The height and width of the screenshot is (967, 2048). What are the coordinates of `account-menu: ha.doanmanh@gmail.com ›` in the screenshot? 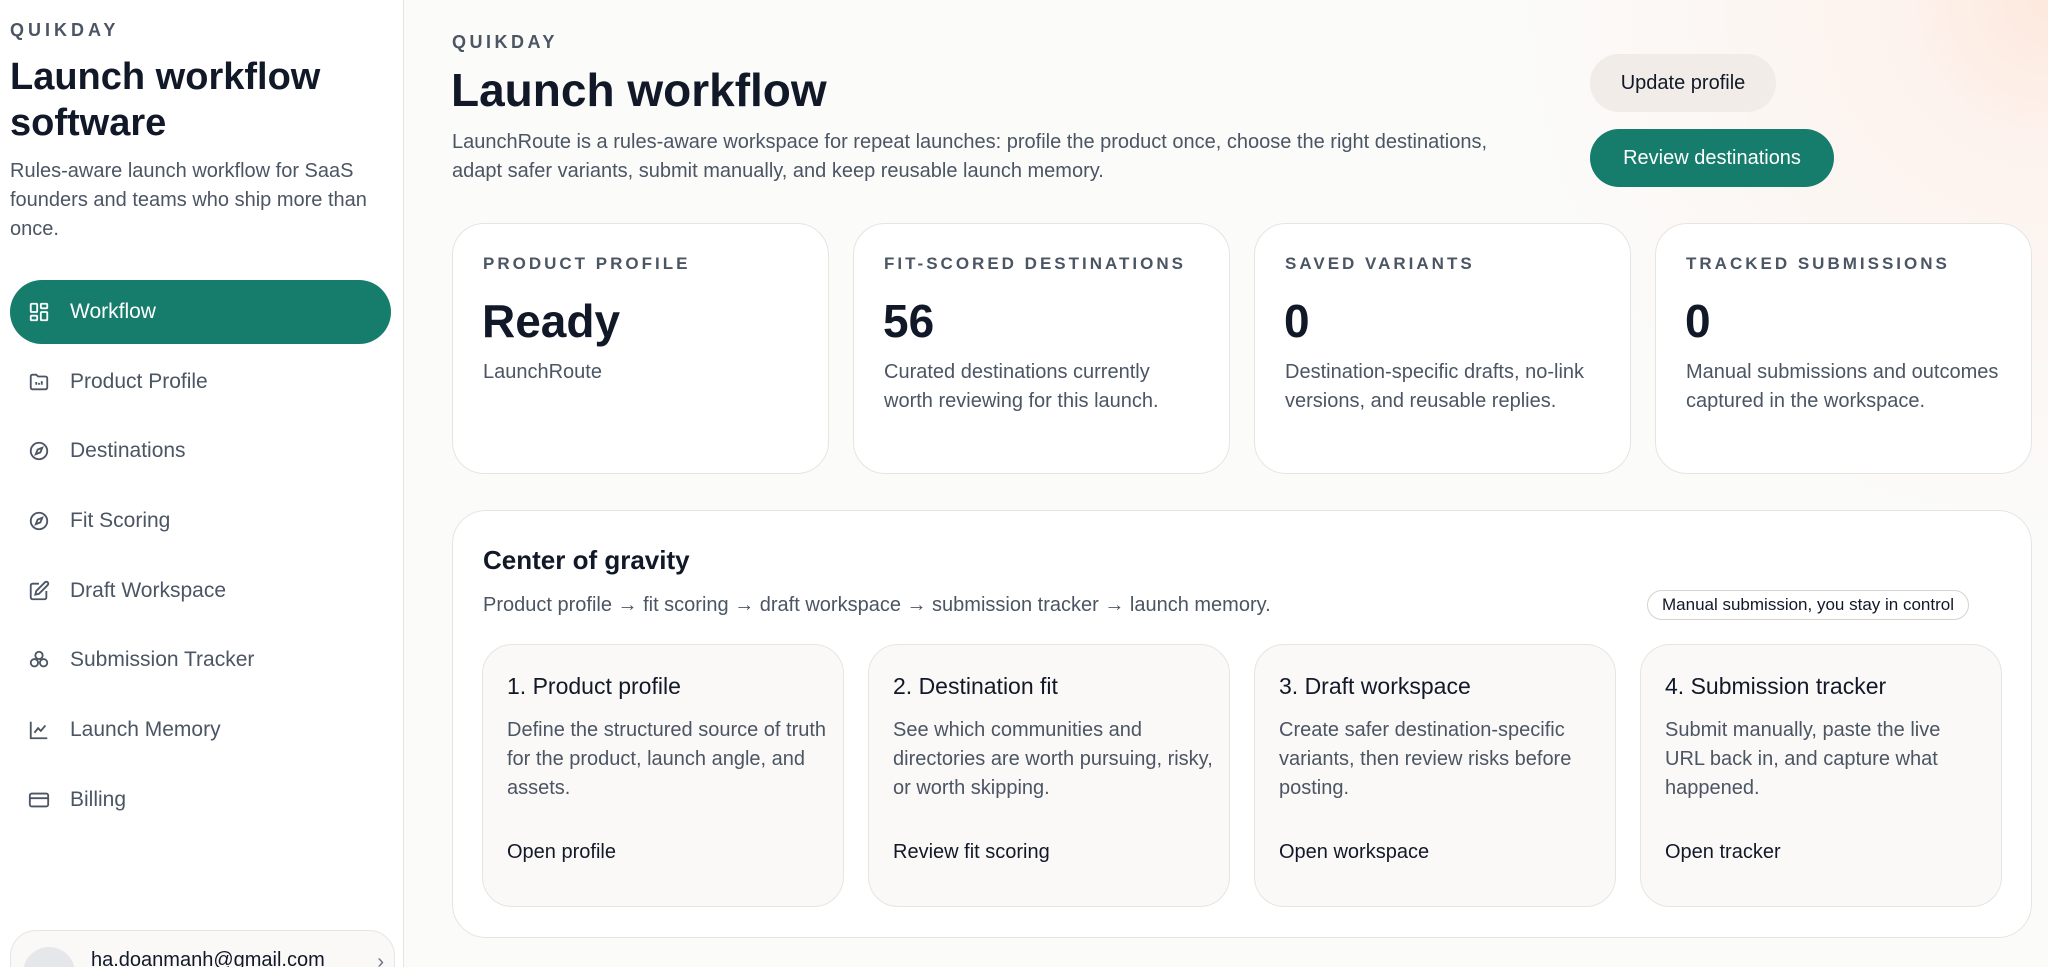 It's located at (202, 948).